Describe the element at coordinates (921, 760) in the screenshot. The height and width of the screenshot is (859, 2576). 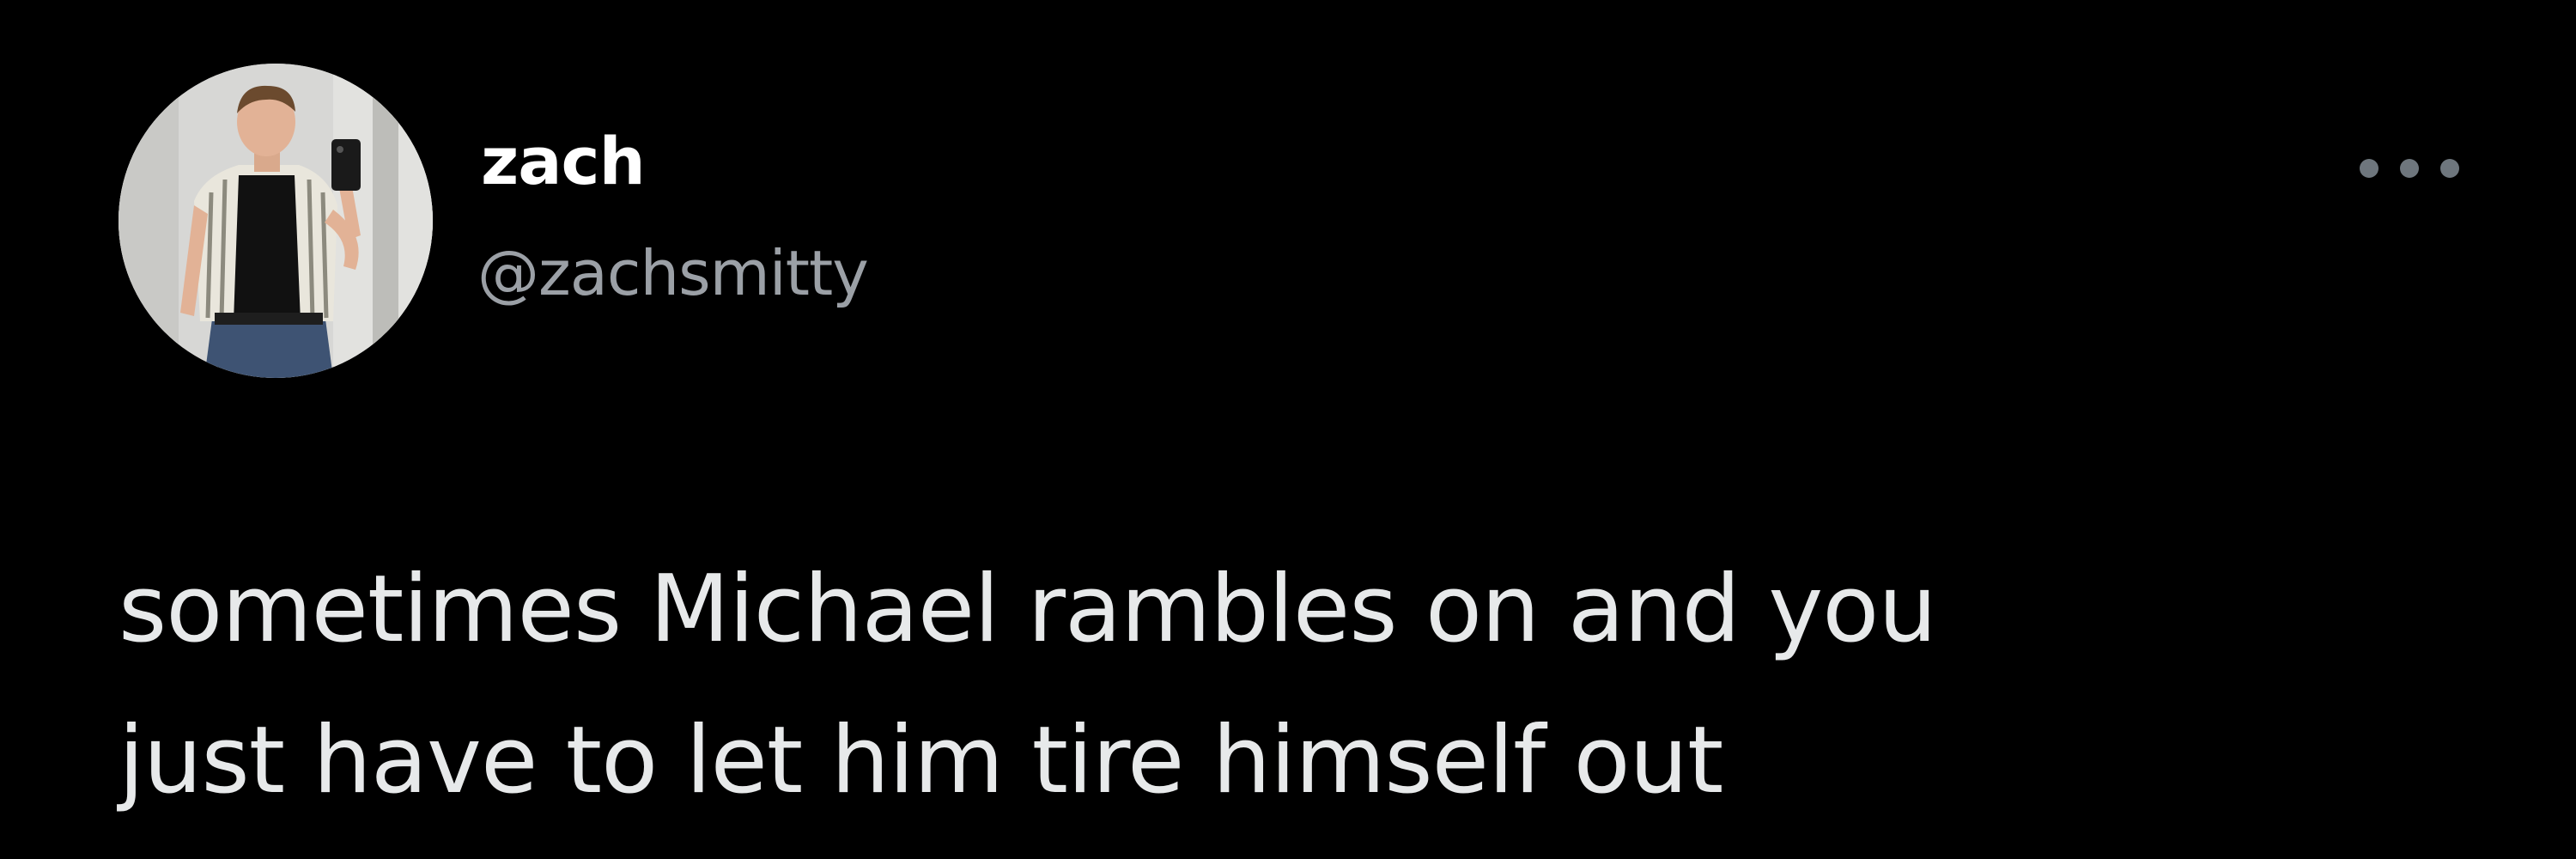
I see `tweet-text-line-2: just have to let him tire himself out` at that location.